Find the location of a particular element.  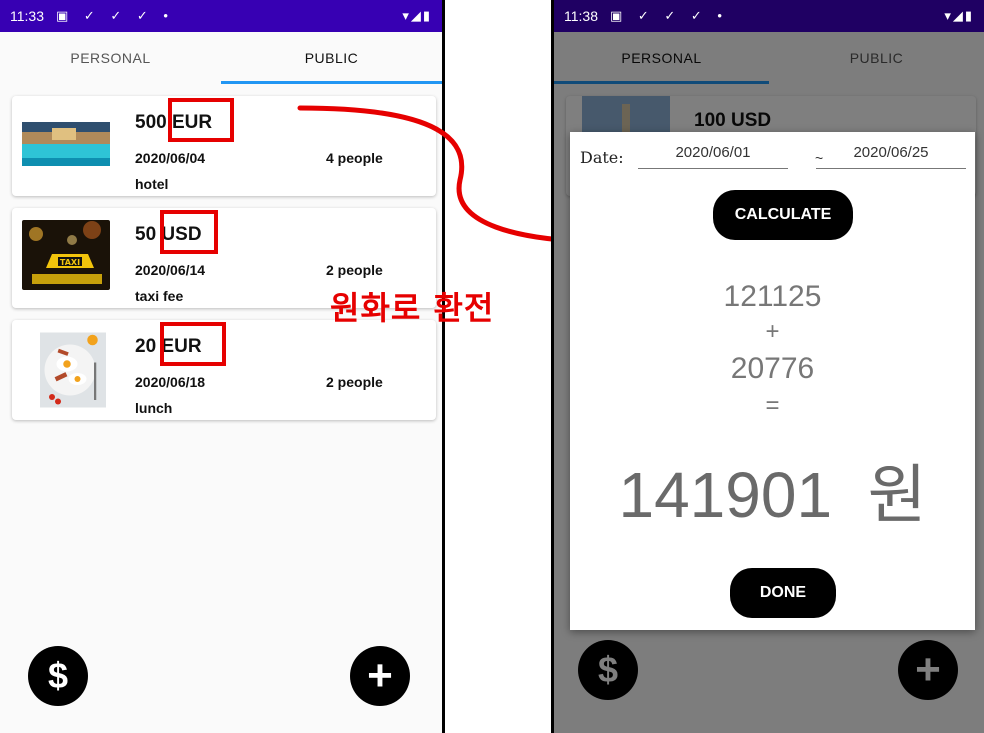

term-two: 20776 is located at coordinates (772, 368).